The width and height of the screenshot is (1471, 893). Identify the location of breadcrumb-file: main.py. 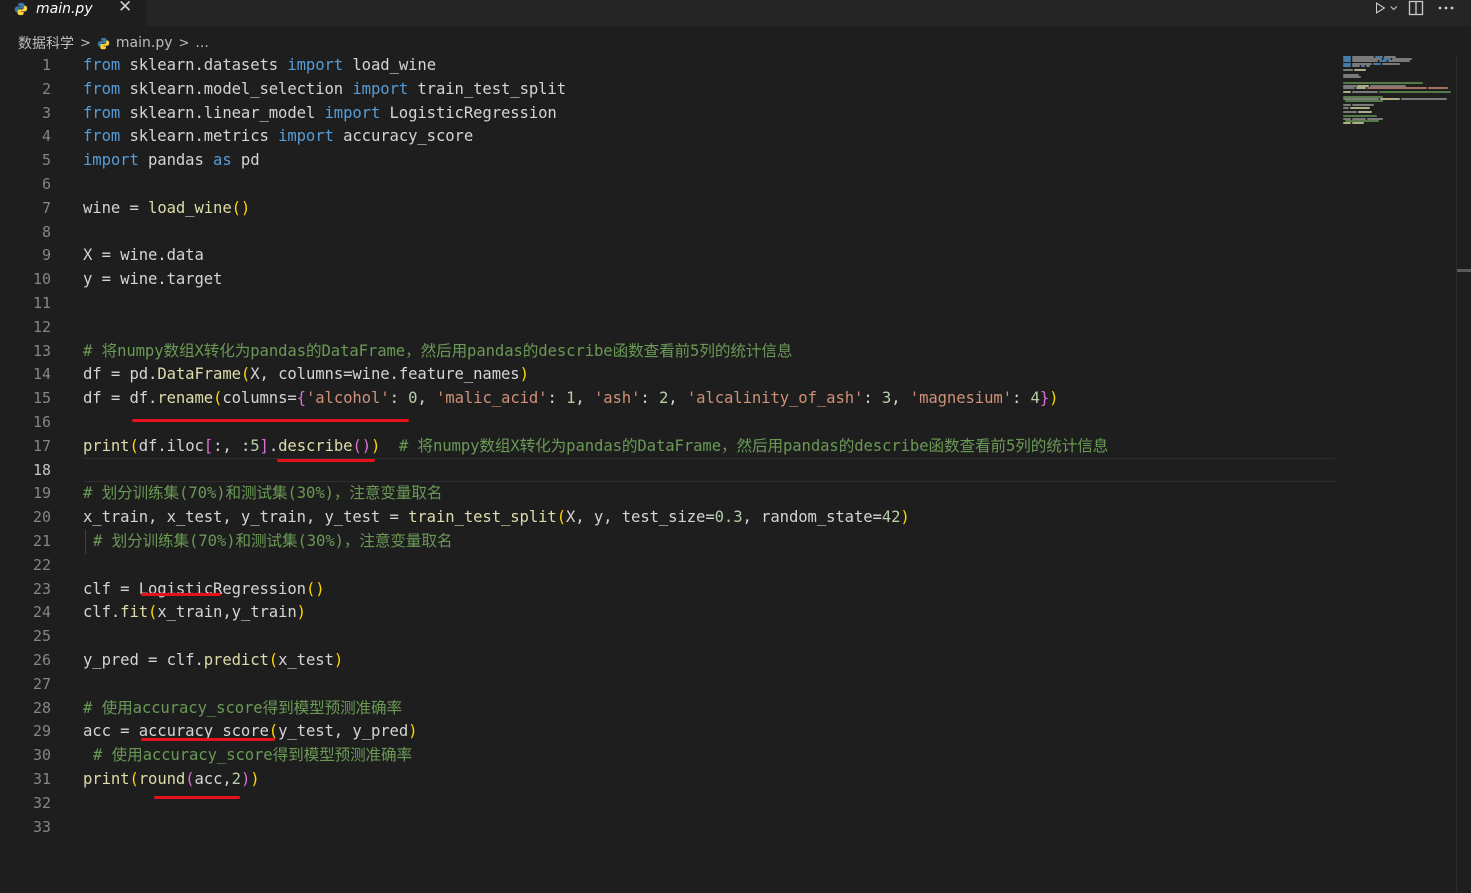
(144, 43).